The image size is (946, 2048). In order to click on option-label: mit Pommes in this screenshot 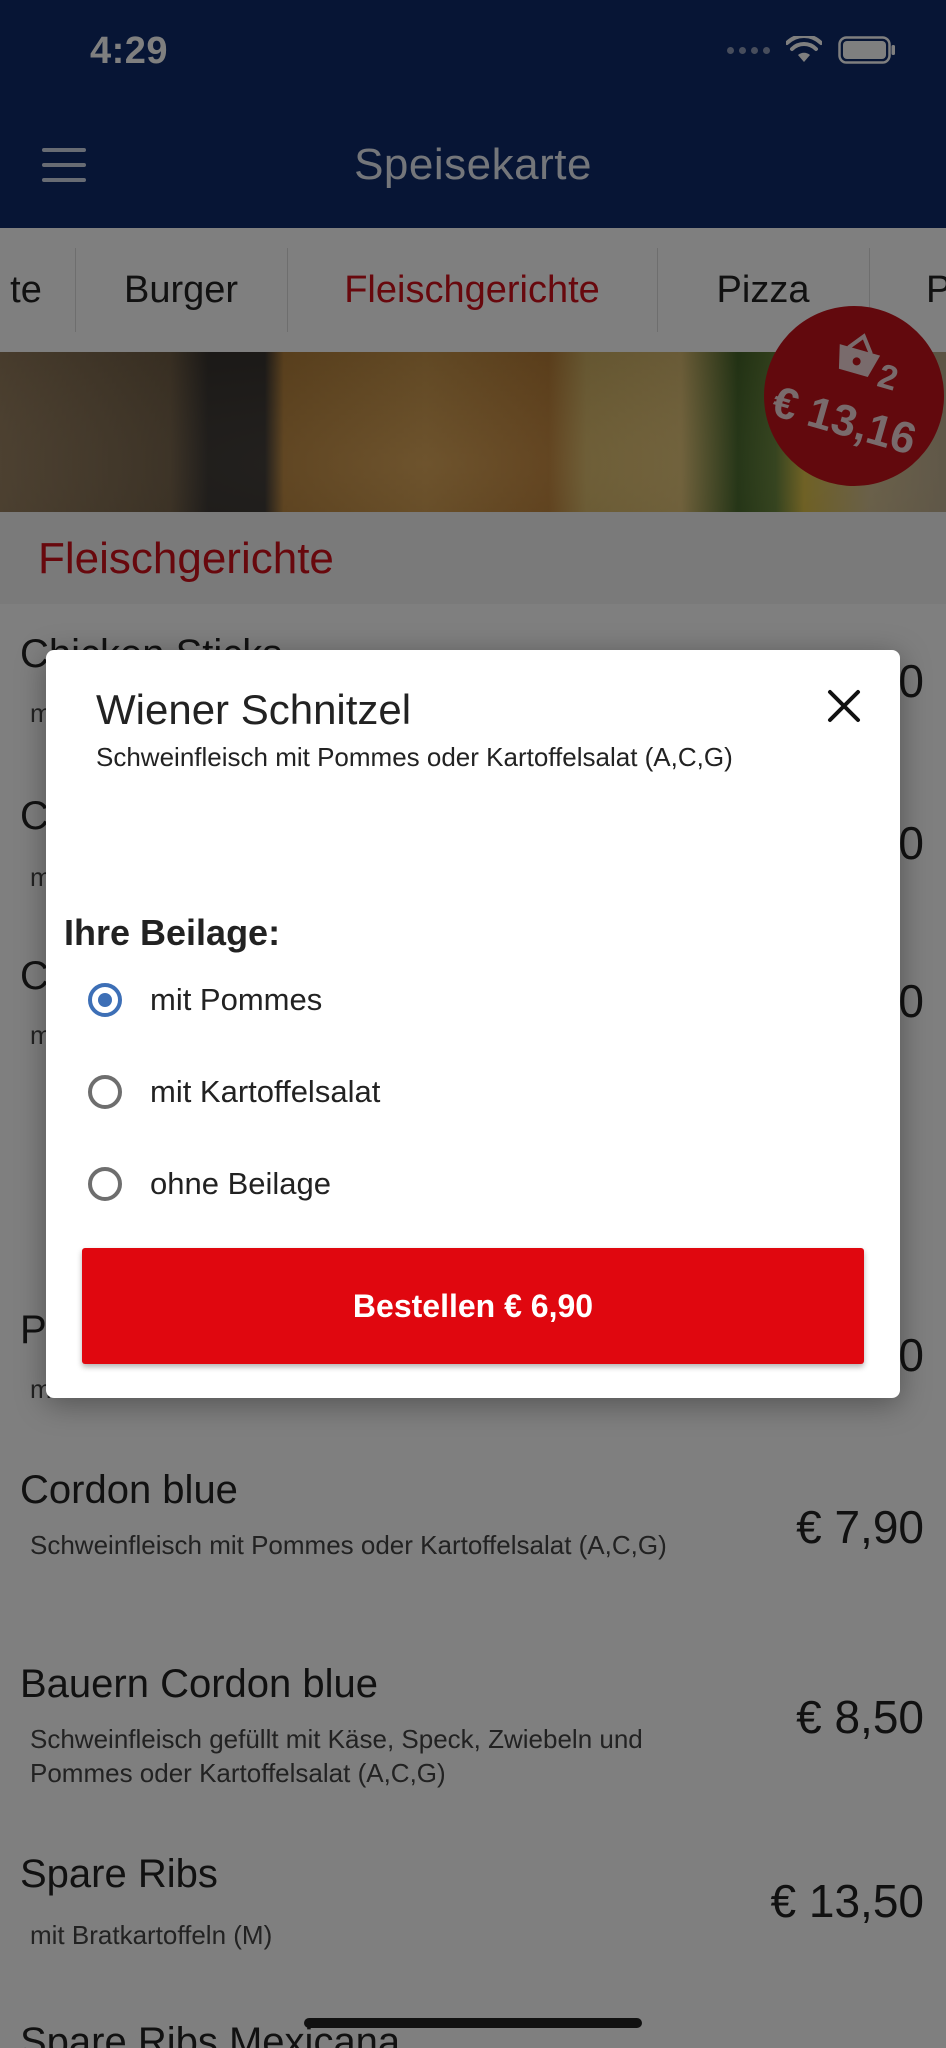, I will do `click(236, 999)`.